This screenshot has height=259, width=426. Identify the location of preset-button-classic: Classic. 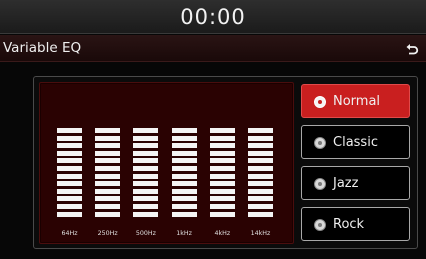
(355, 142).